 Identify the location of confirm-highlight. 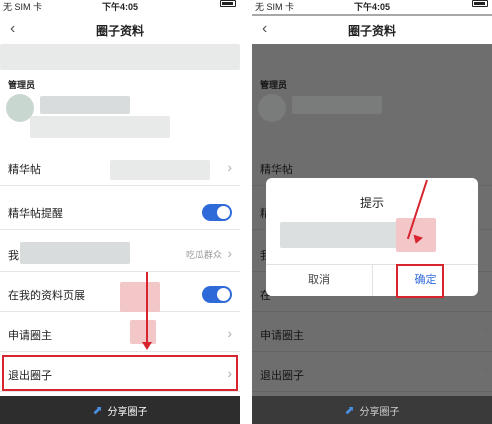
(420, 281).